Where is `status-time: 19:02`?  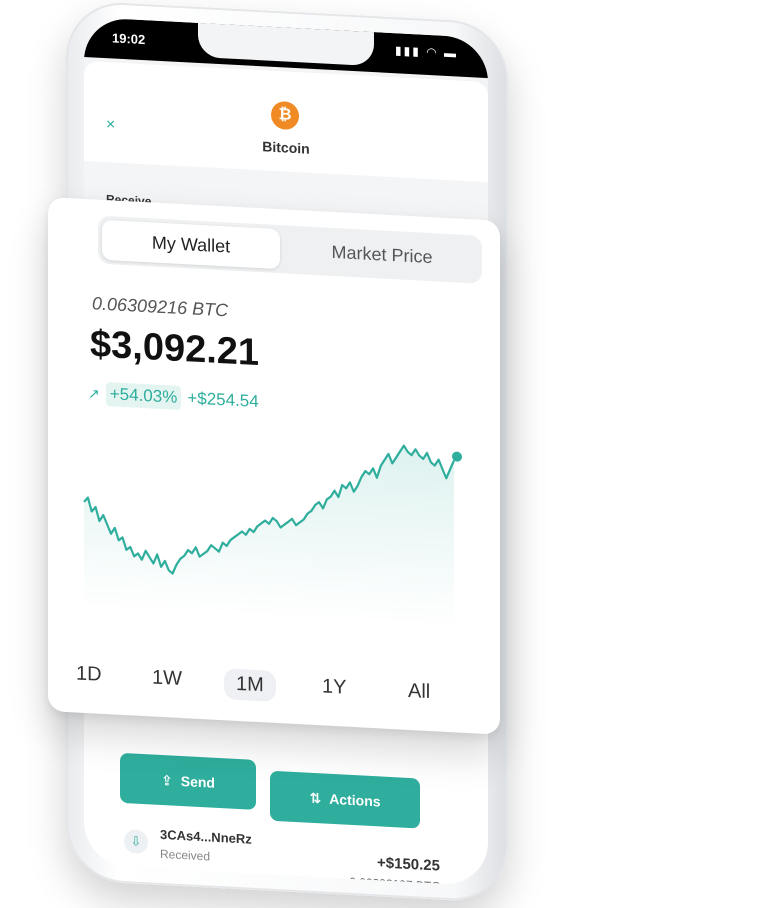
status-time: 19:02 is located at coordinates (129, 39).